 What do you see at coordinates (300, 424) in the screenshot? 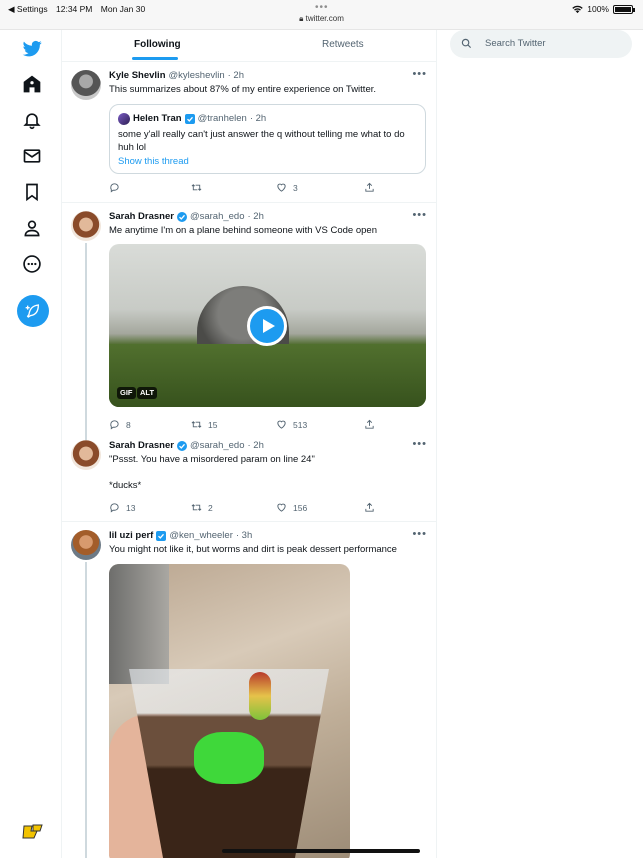
I see `like-count: 513` at bounding box center [300, 424].